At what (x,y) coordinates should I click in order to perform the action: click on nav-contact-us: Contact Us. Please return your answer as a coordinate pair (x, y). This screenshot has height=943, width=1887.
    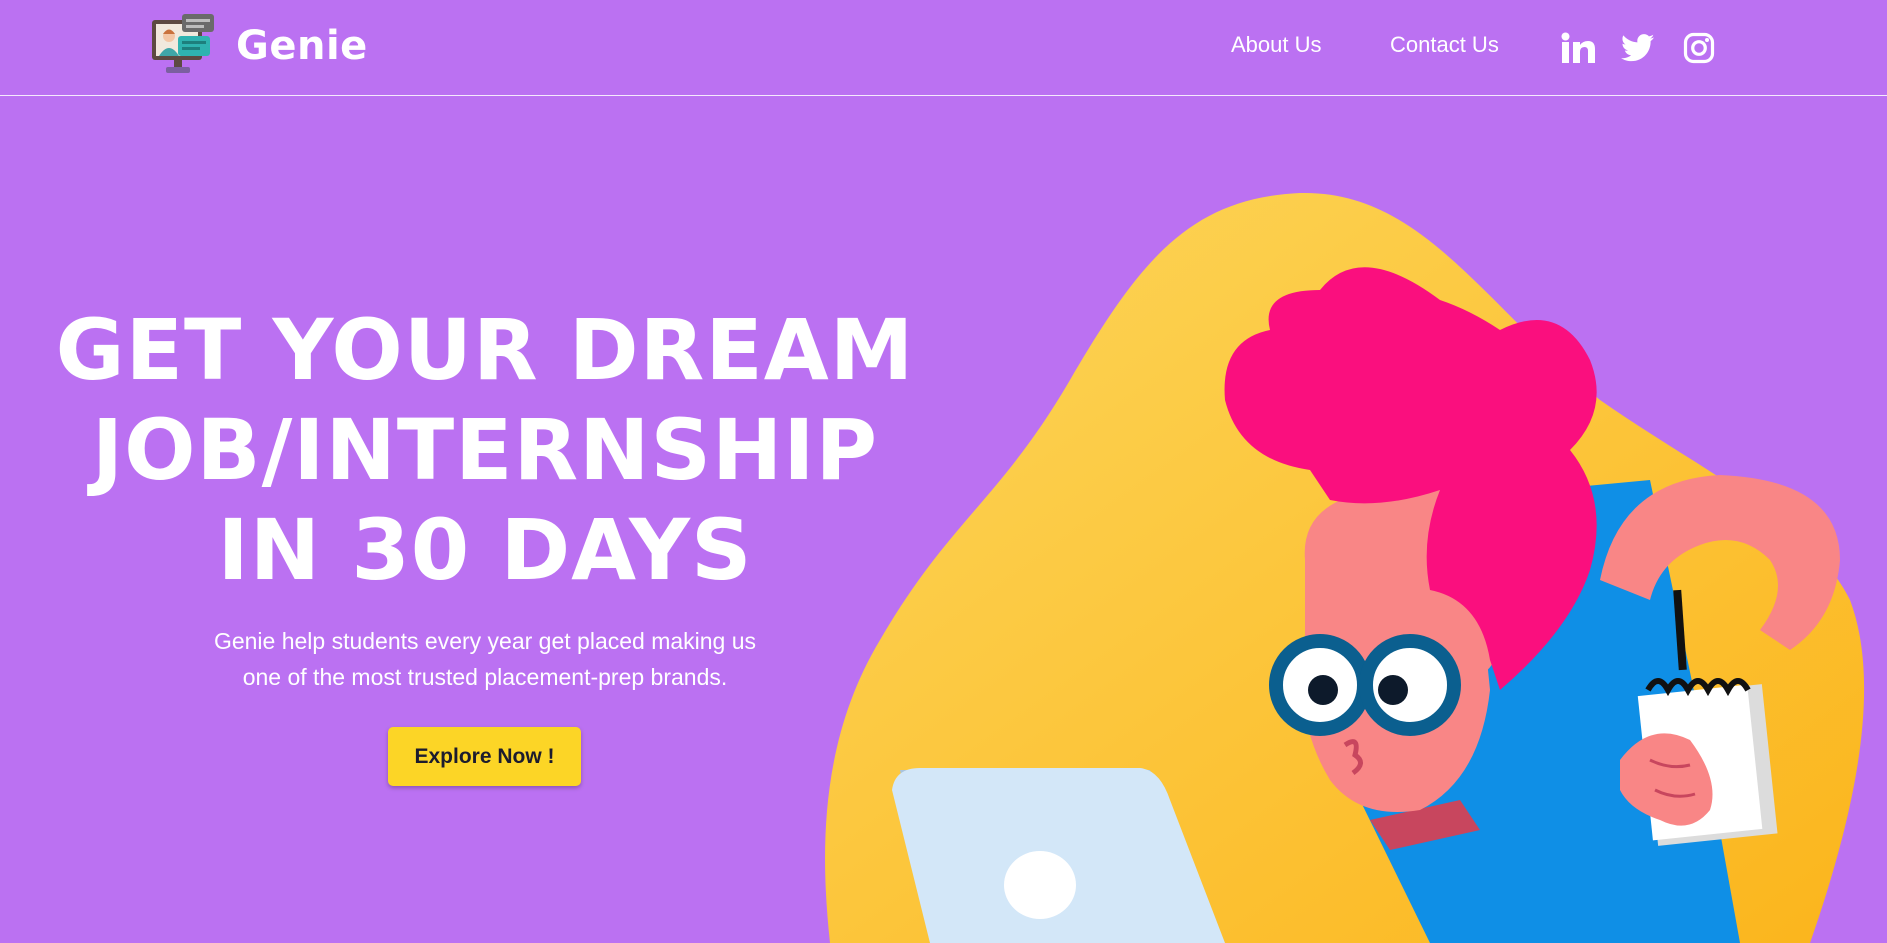
    Looking at the image, I should click on (1444, 45).